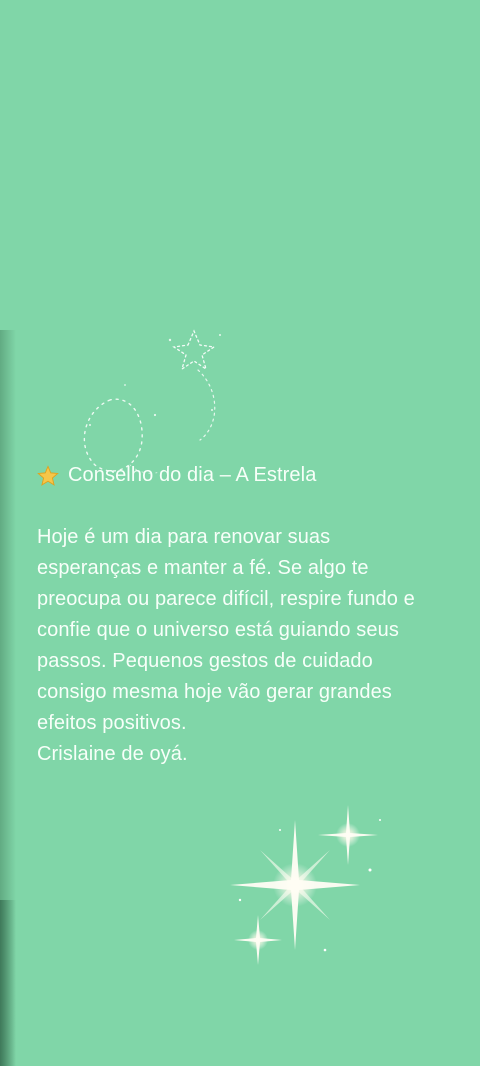 The image size is (480, 1066). I want to click on signature: Crislaine de oyá., so click(112, 754).